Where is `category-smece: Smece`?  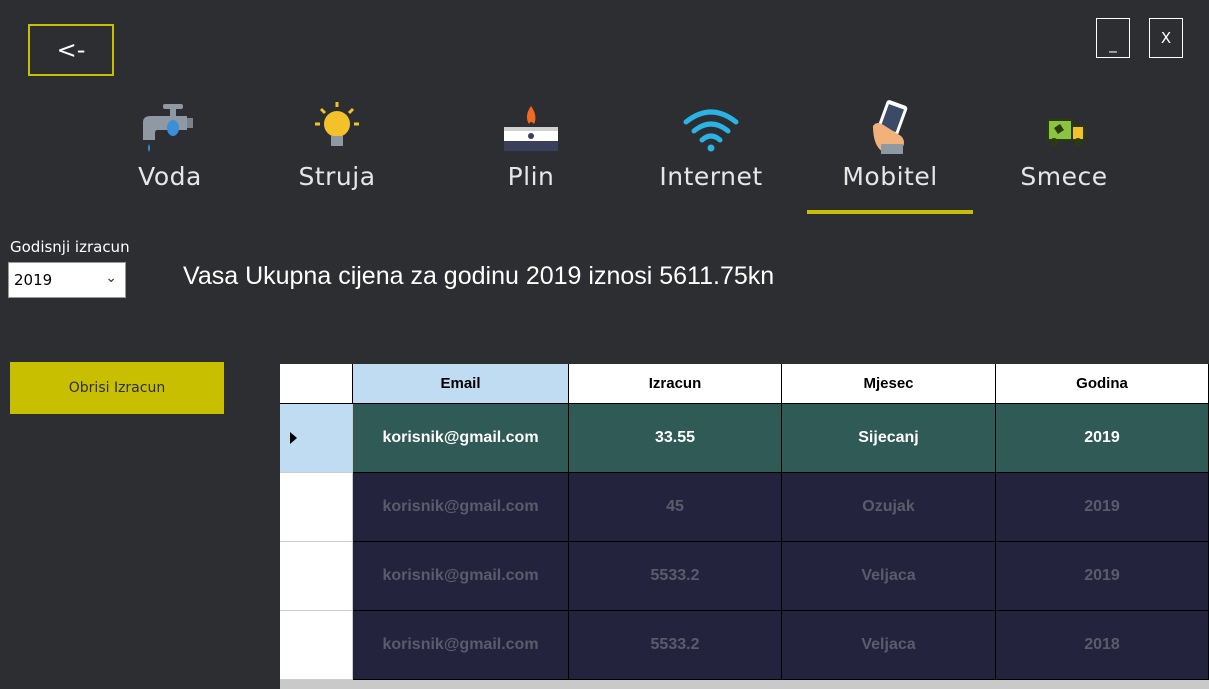 category-smece: Smece is located at coordinates (1064, 143).